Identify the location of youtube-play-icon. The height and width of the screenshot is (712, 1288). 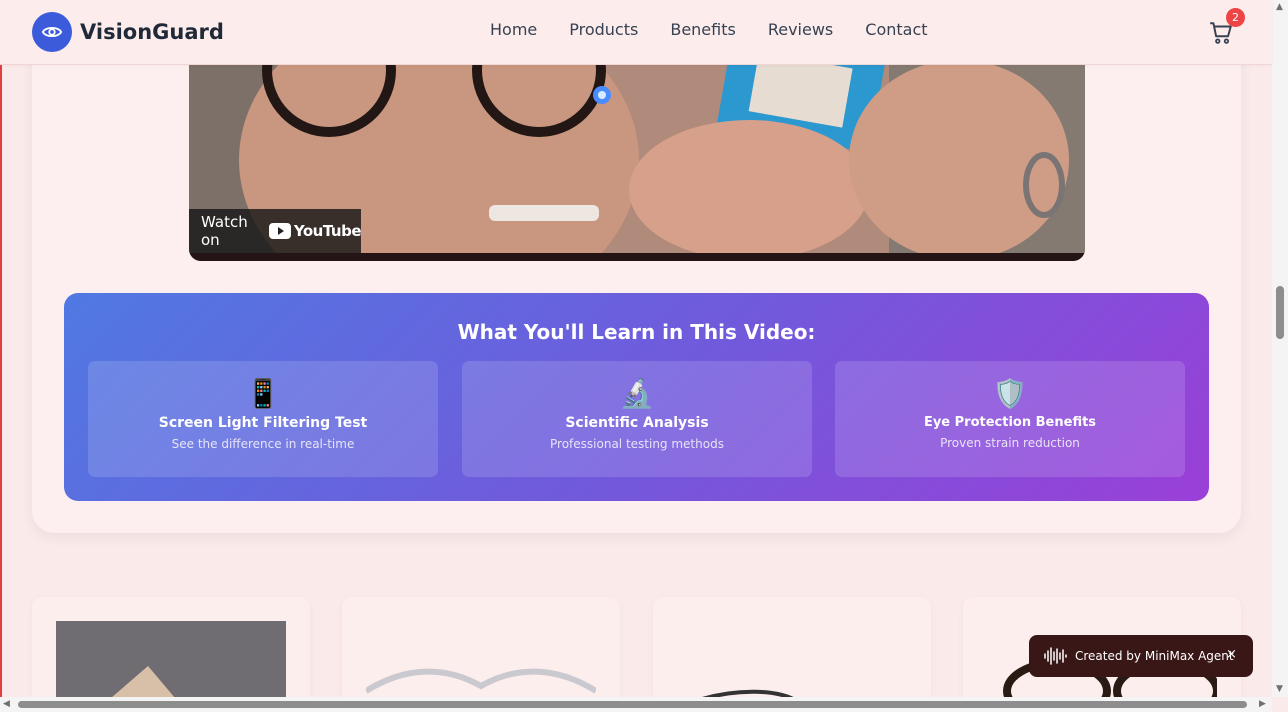
(279, 231).